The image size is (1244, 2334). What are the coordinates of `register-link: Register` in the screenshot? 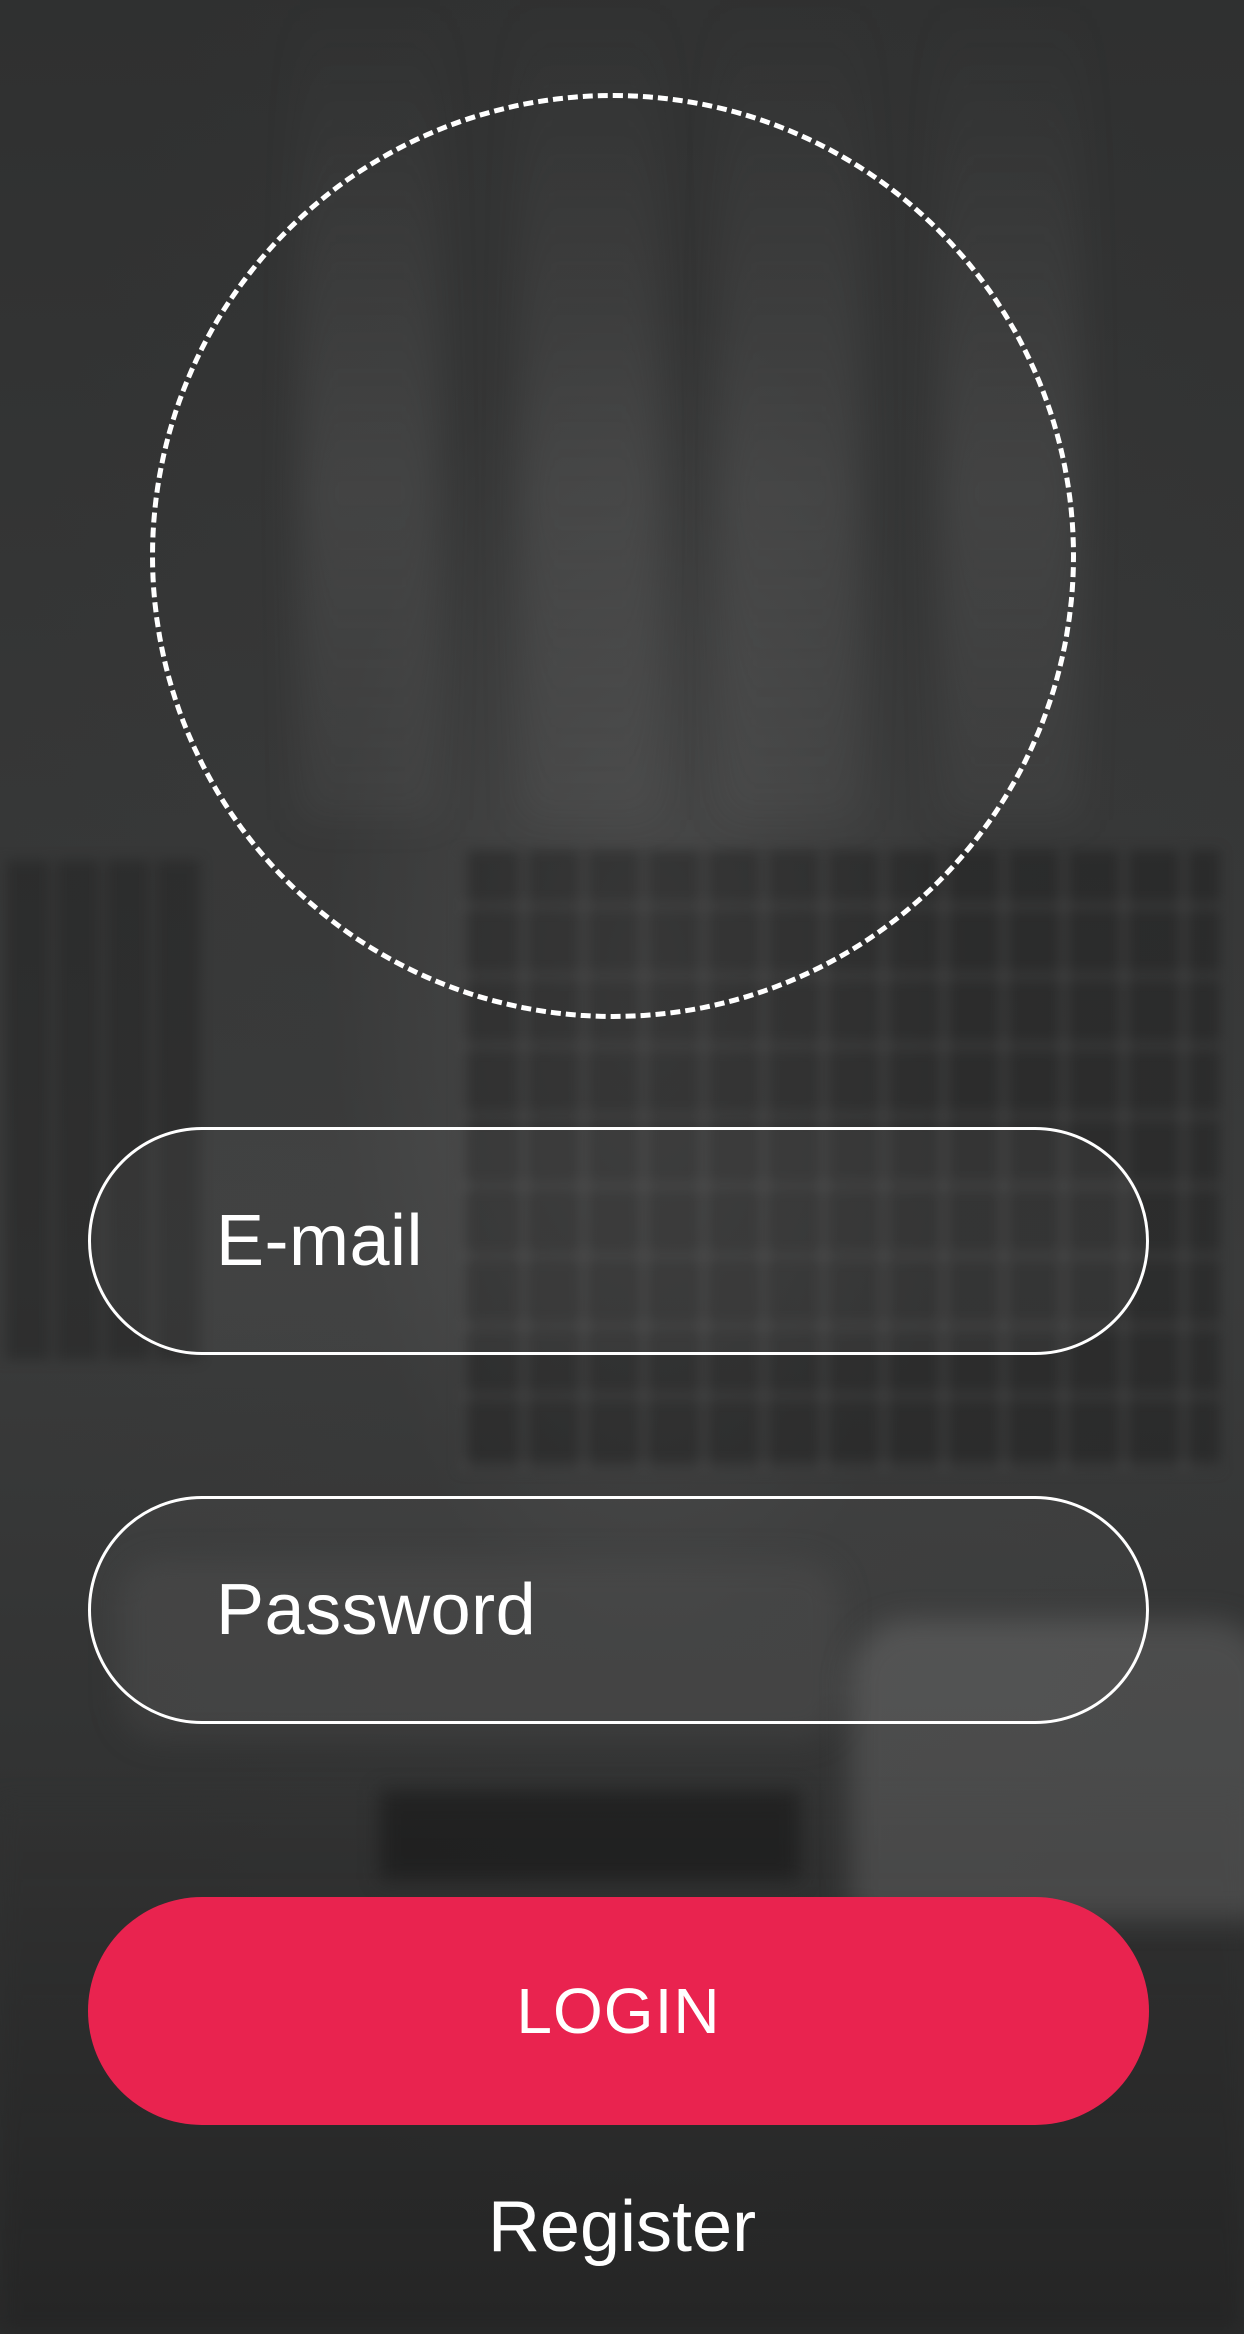 It's located at (622, 2227).